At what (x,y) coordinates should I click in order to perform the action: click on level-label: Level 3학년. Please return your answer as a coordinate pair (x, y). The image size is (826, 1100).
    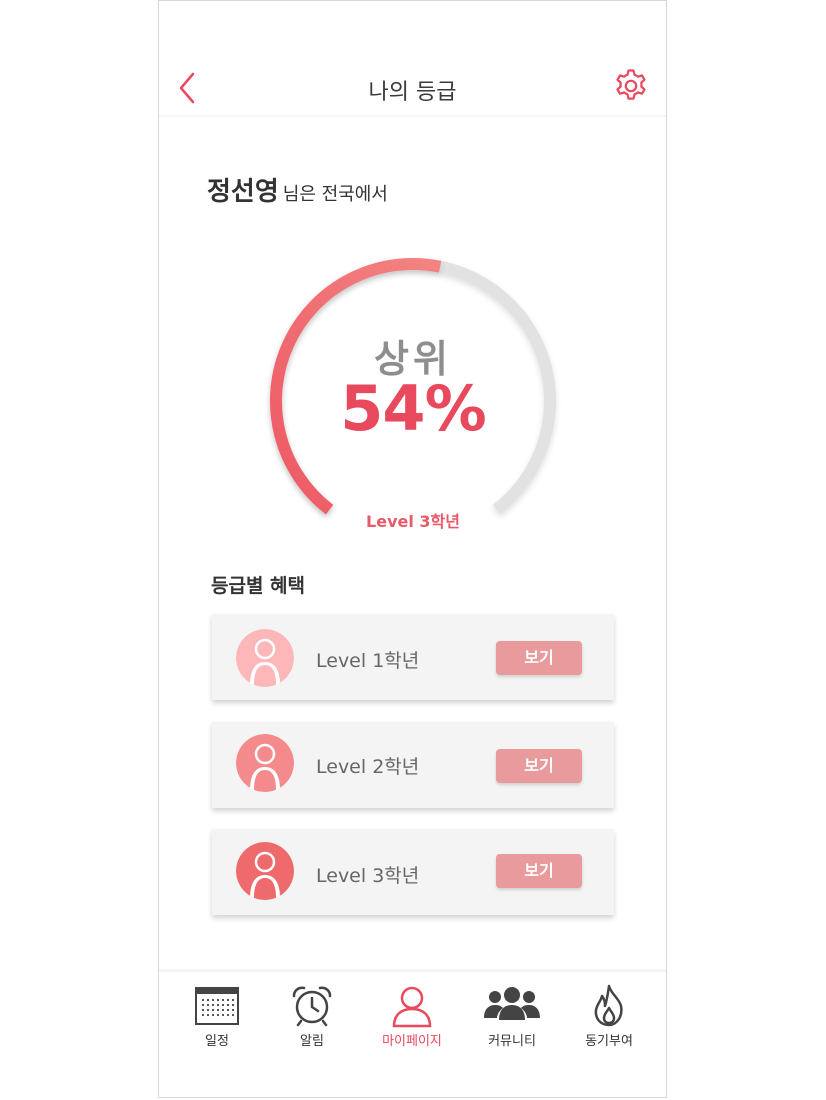
    Looking at the image, I should click on (368, 876).